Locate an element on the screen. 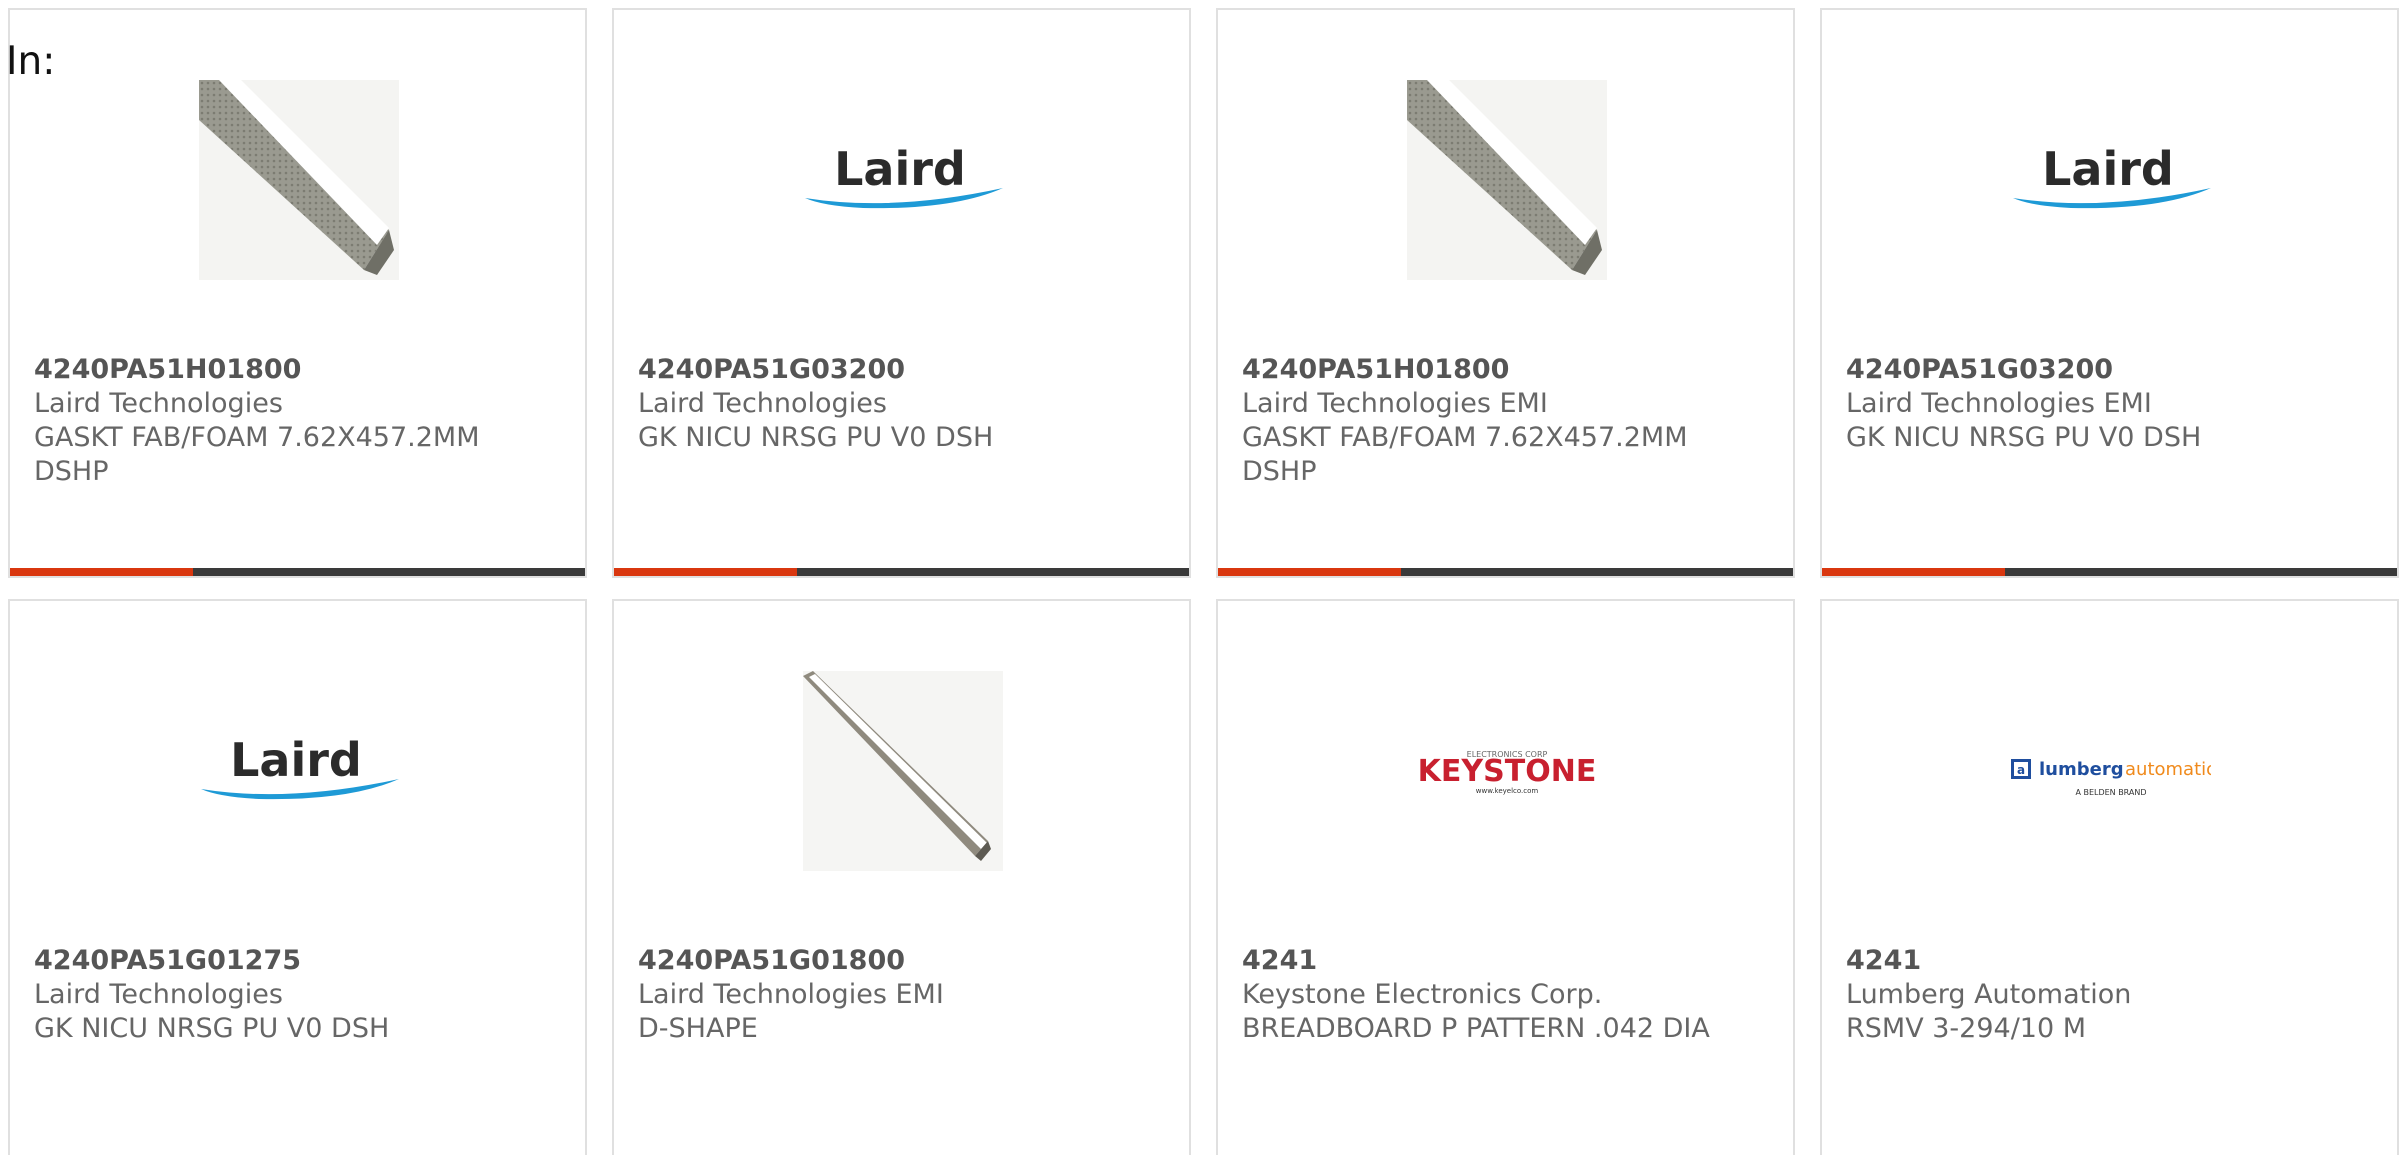 The height and width of the screenshot is (1155, 2400). svg-text: lumberg is located at coordinates (2081, 769).